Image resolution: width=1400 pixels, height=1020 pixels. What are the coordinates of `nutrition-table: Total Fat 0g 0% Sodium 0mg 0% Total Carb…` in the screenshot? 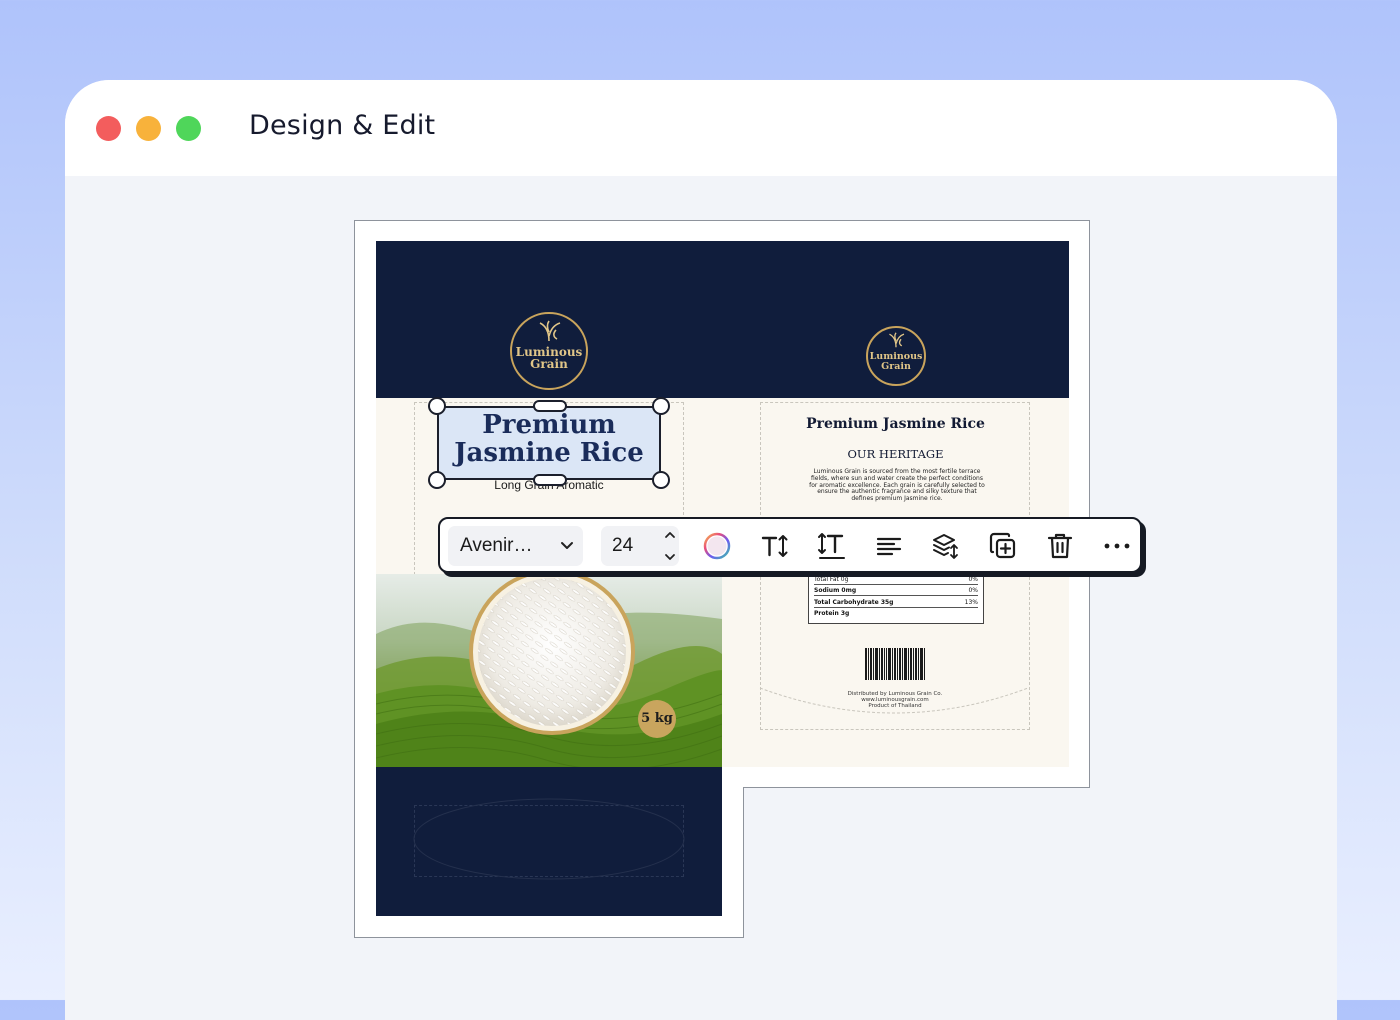 It's located at (896, 599).